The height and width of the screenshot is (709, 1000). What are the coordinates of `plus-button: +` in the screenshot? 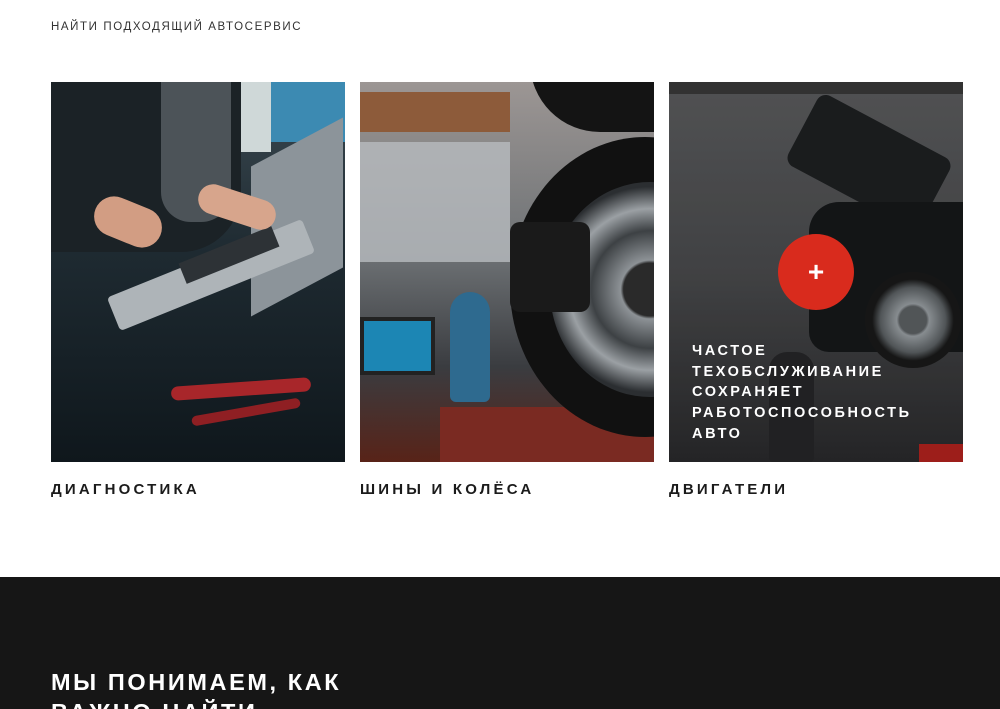 It's located at (816, 272).